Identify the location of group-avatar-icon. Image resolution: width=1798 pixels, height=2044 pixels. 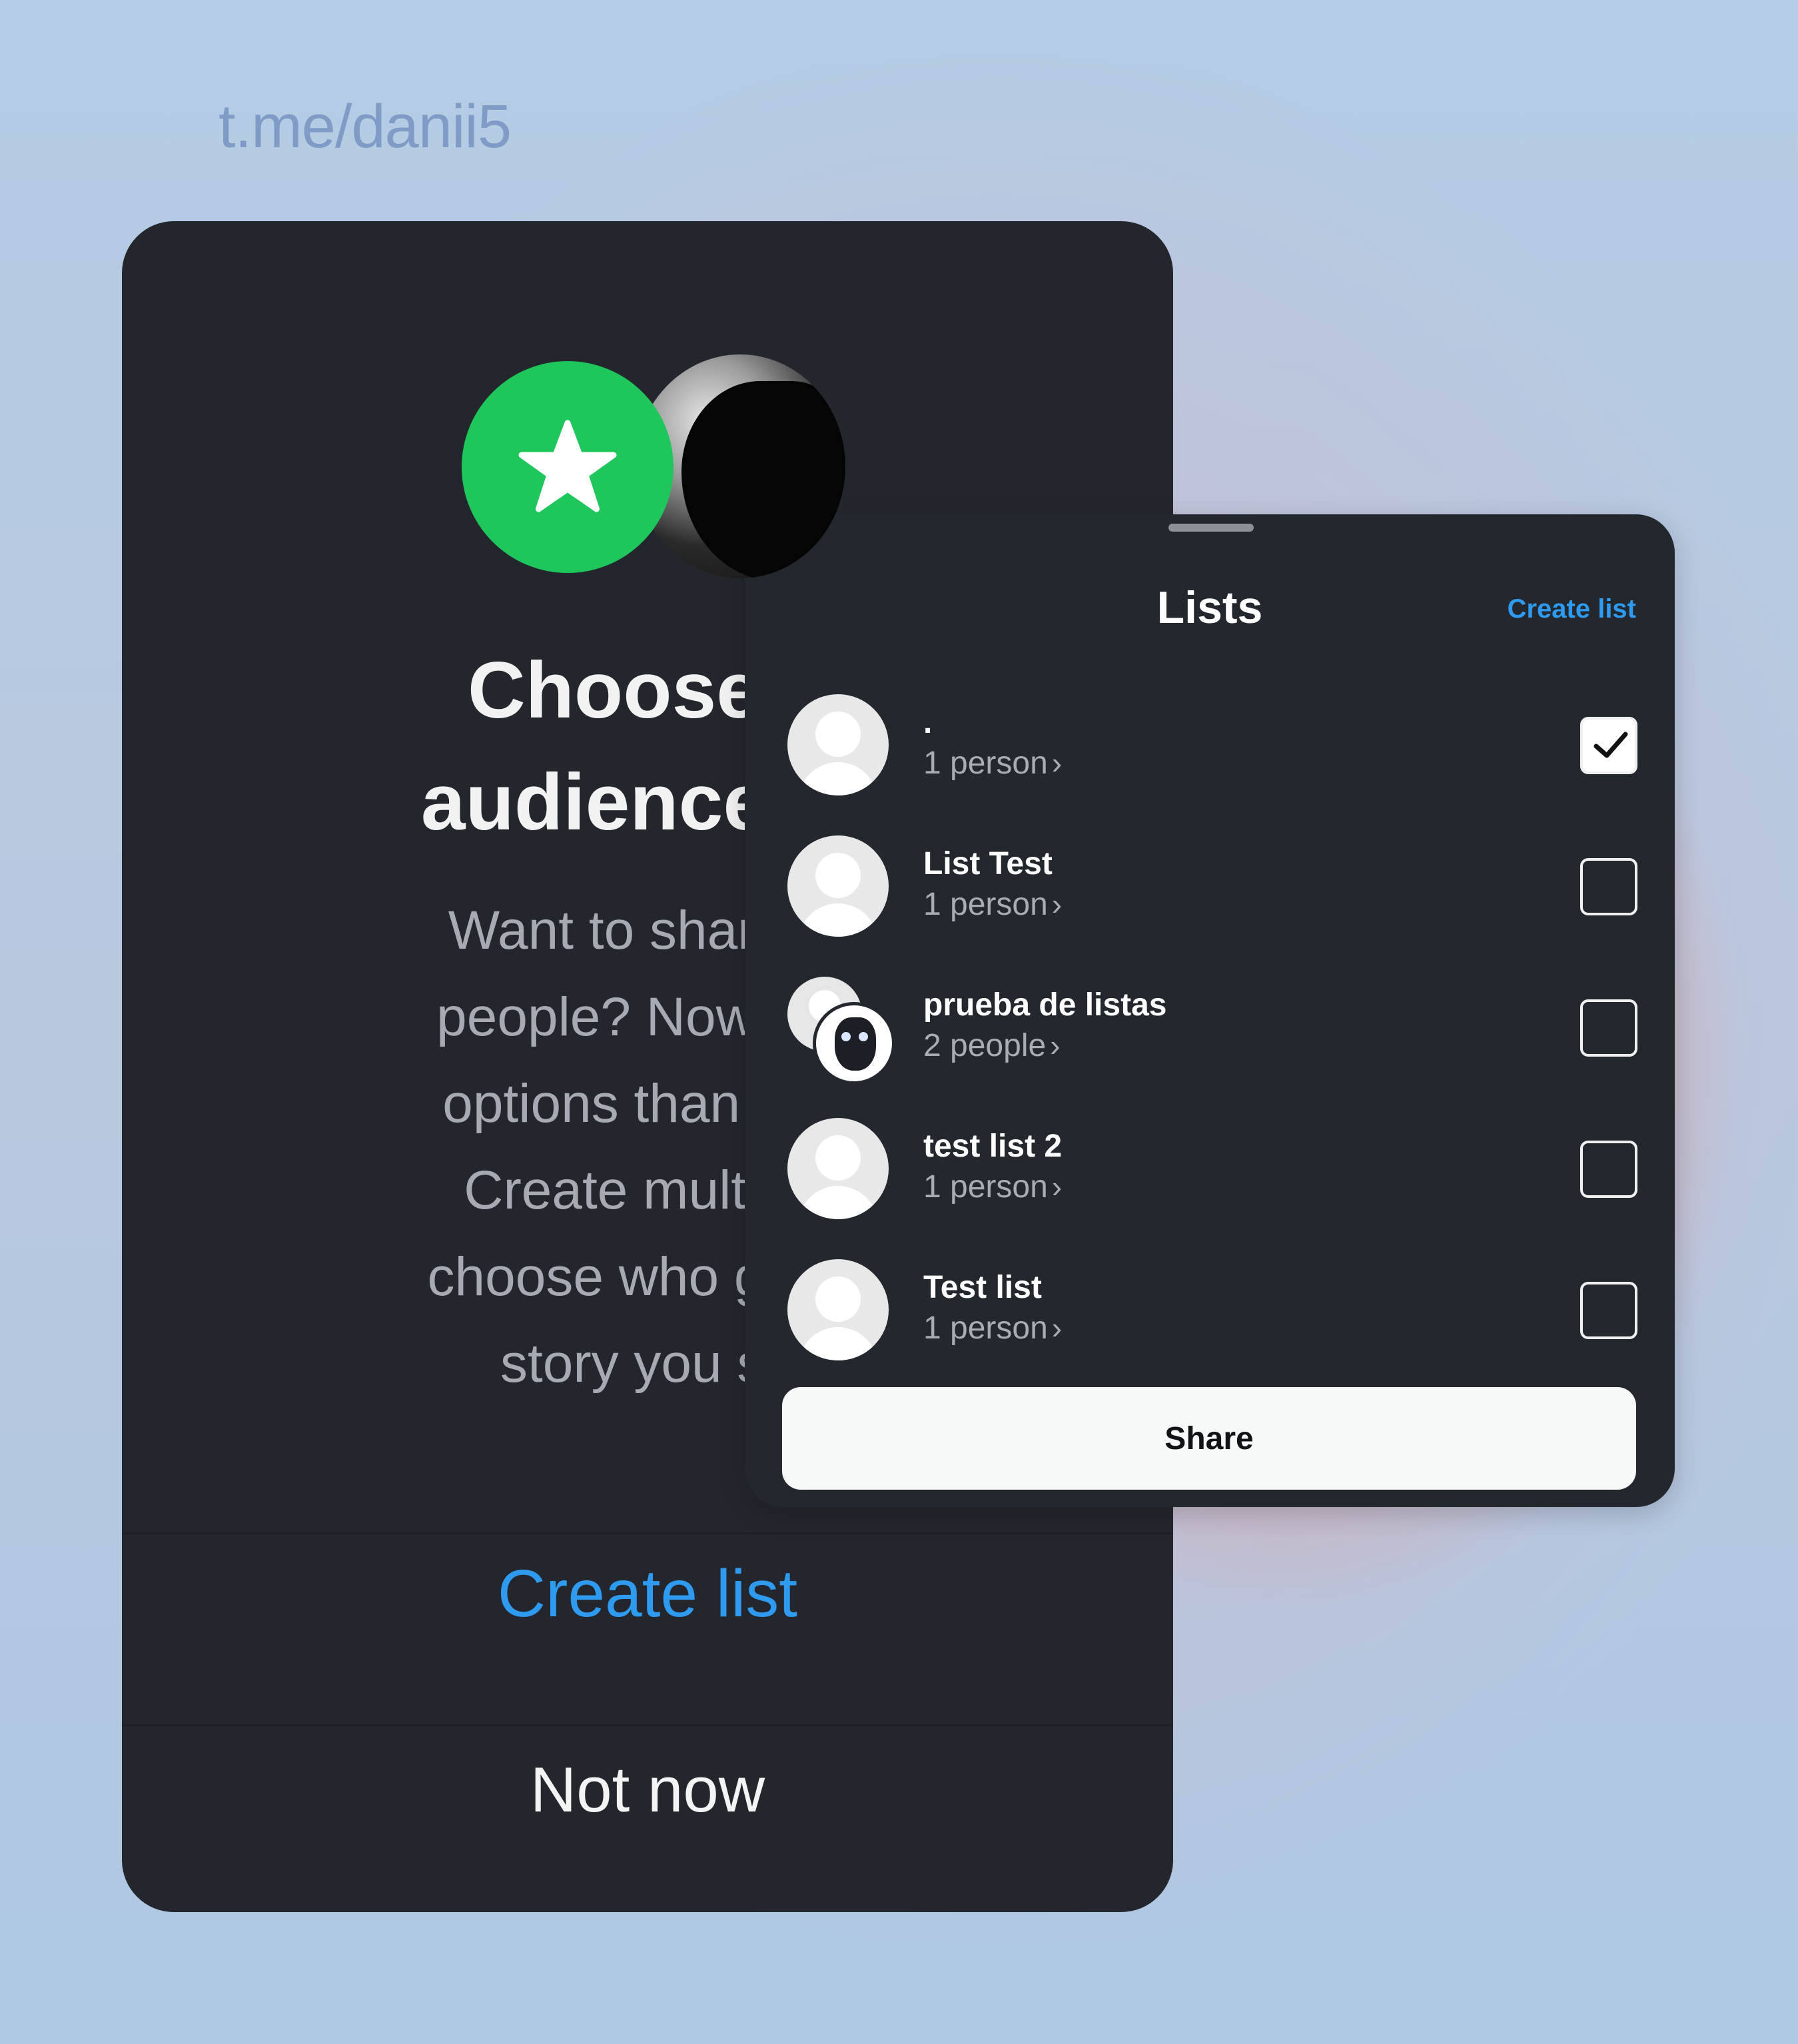
(841, 1031).